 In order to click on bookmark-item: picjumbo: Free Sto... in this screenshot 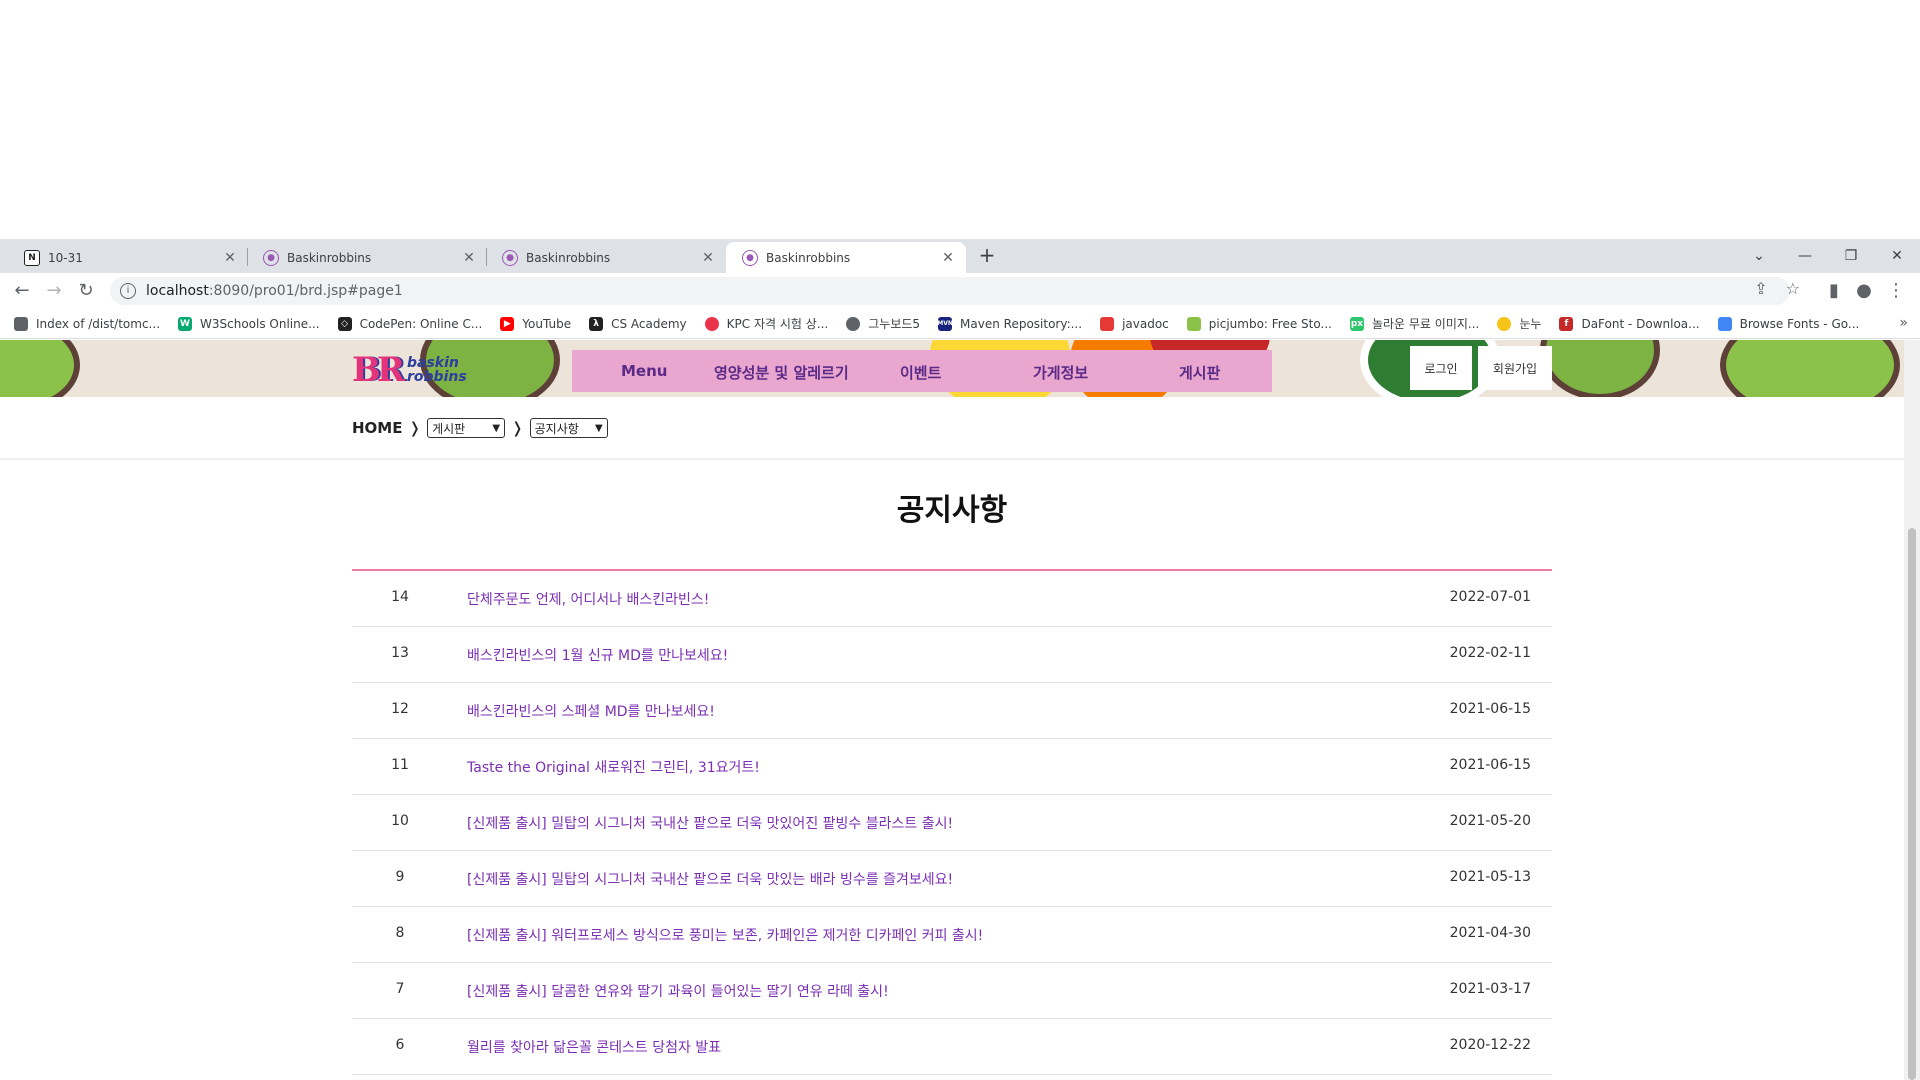, I will do `click(1259, 323)`.